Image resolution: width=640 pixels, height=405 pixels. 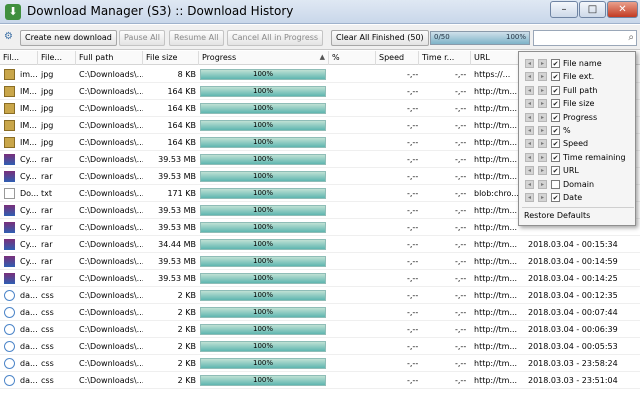 I want to click on column-option: ◂ ▸ ✔ Full path, so click(x=578, y=90).